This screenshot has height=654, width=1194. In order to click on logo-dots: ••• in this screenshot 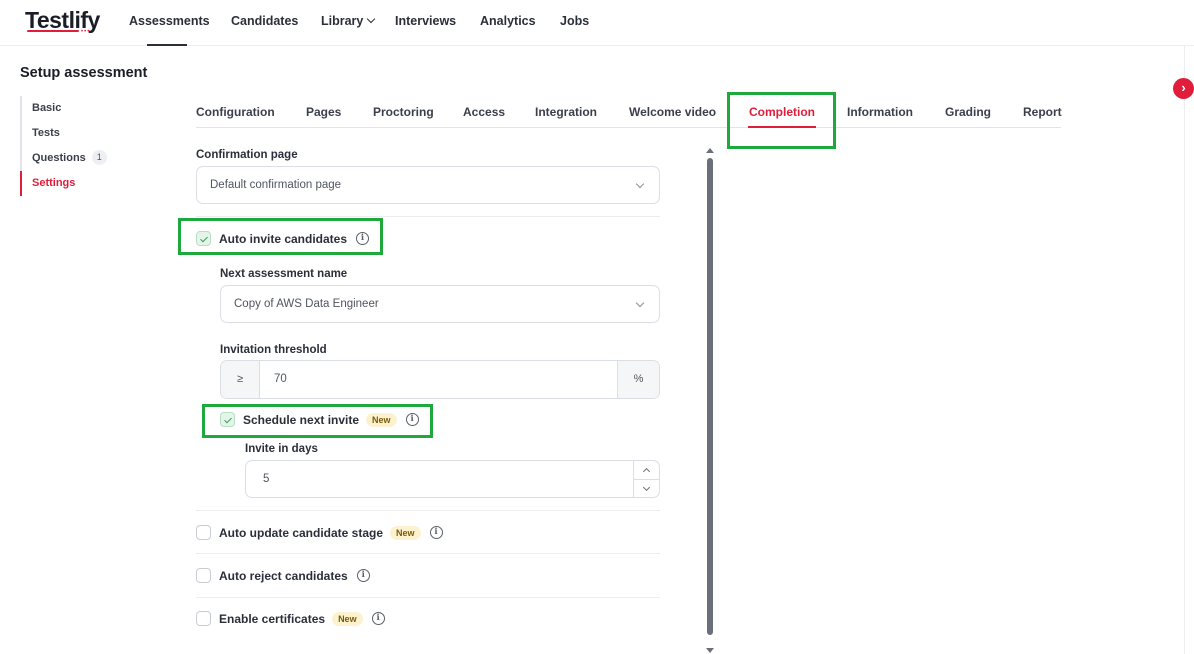, I will do `click(86, 32)`.